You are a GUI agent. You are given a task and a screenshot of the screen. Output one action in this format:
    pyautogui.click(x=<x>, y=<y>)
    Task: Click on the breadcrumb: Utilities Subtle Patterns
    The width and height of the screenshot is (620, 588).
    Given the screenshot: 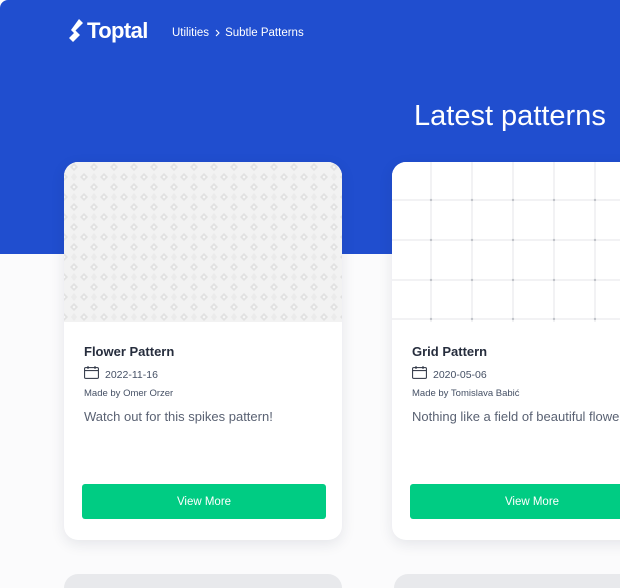 What is the action you would take?
    pyautogui.click(x=238, y=33)
    